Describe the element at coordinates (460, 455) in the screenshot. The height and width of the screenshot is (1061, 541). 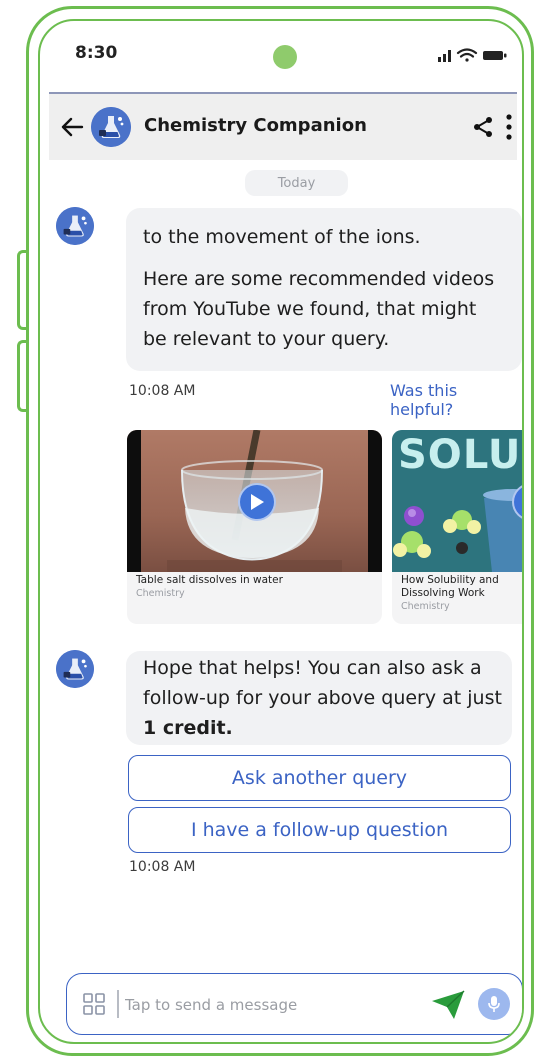
I see `thumbnail-title: SOLUB` at that location.